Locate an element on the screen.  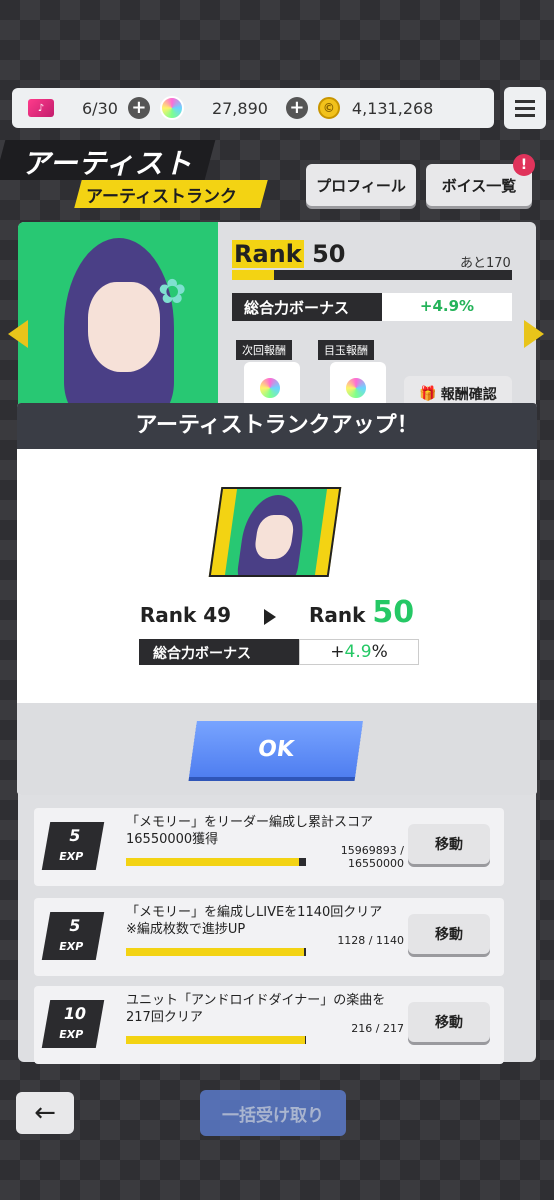
menu-button is located at coordinates (525, 108).